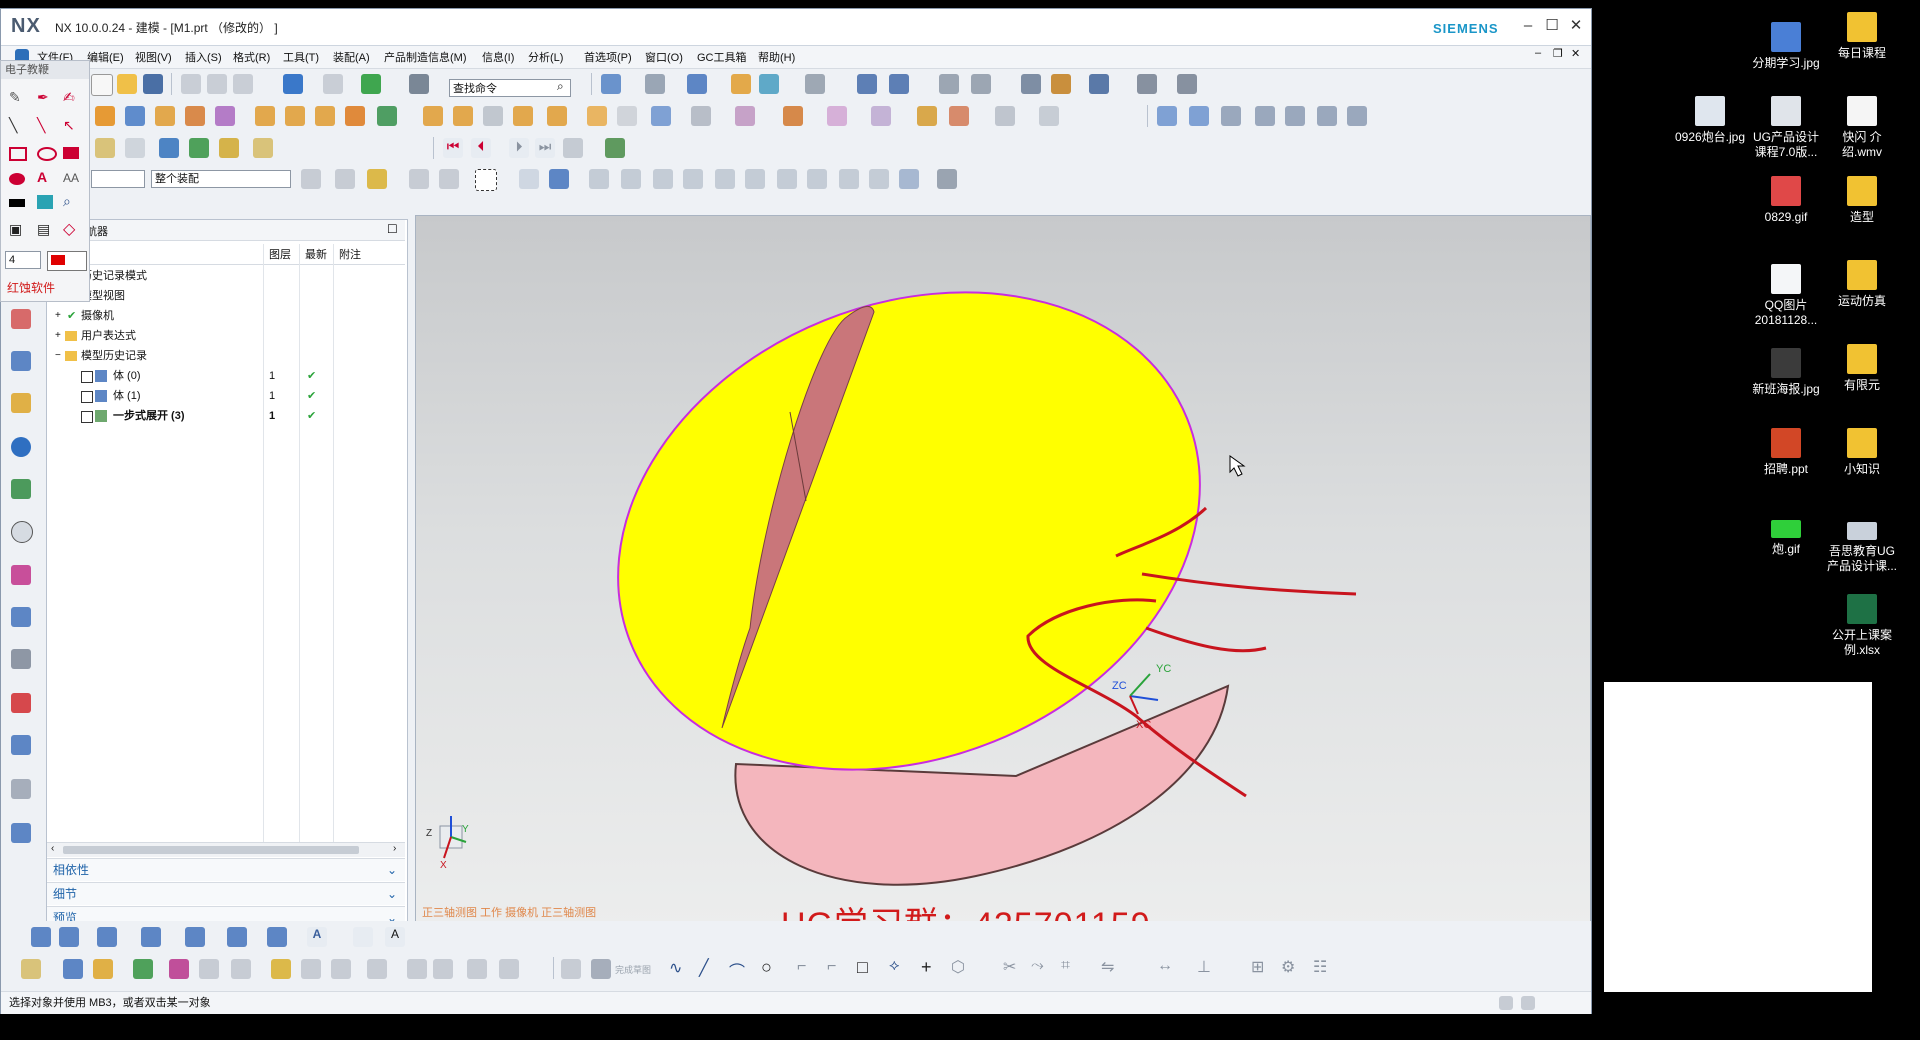 The width and height of the screenshot is (1920, 1040). What do you see at coordinates (545, 148) in the screenshot?
I see `last-frame-icon: ⏭` at bounding box center [545, 148].